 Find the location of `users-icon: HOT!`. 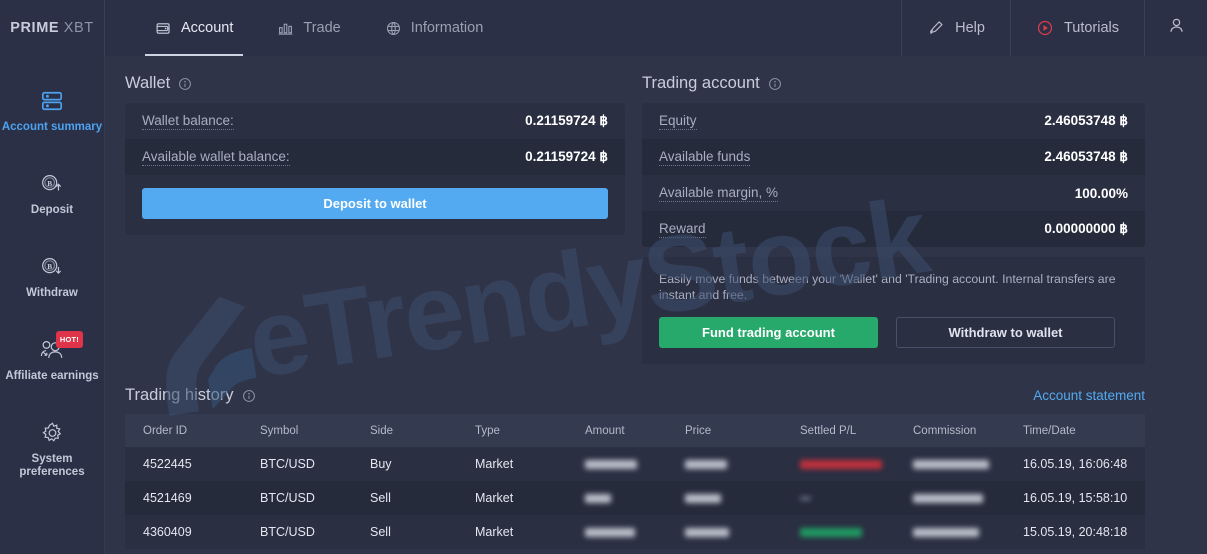

users-icon: HOT! is located at coordinates (60, 347).